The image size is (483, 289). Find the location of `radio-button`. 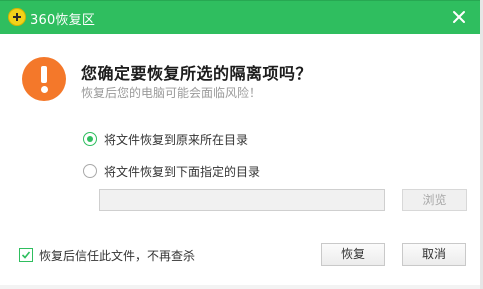

radio-button is located at coordinates (90, 171).